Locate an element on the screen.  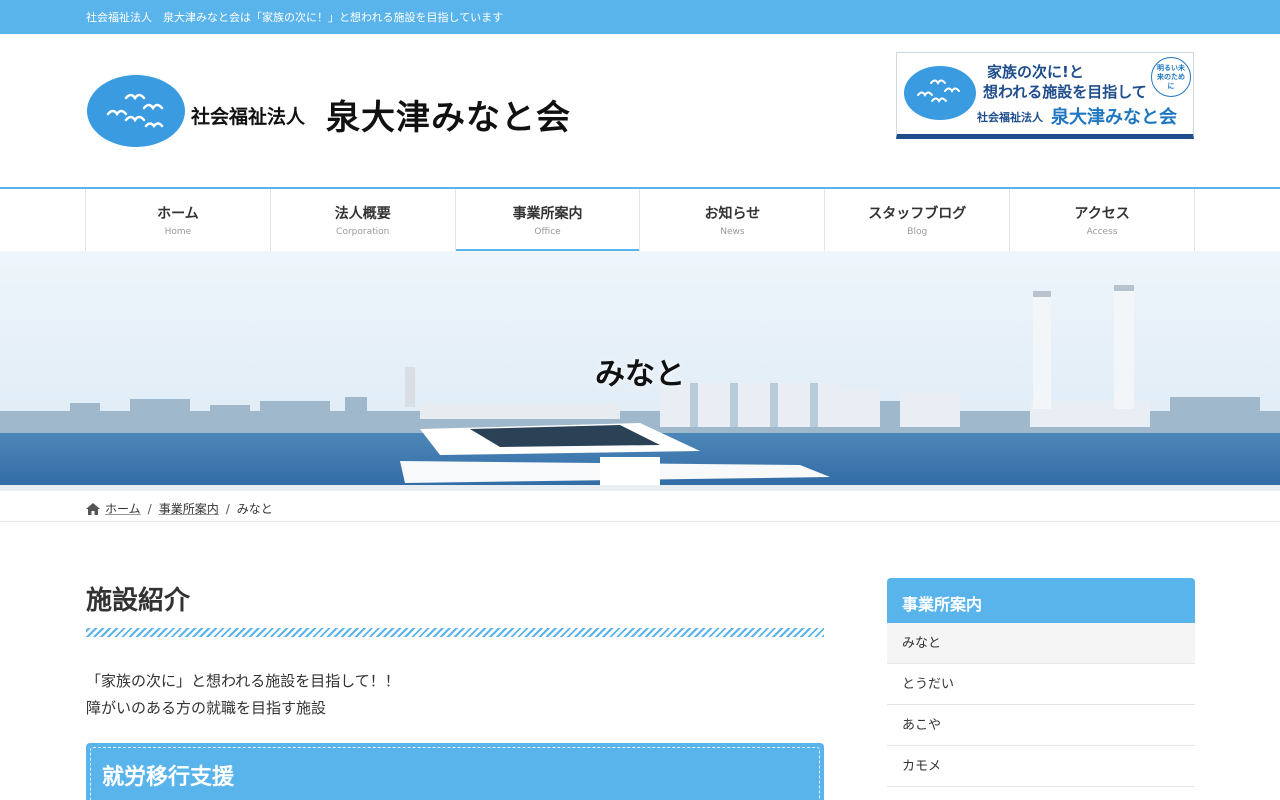
title-stripe-divider is located at coordinates (455, 632).